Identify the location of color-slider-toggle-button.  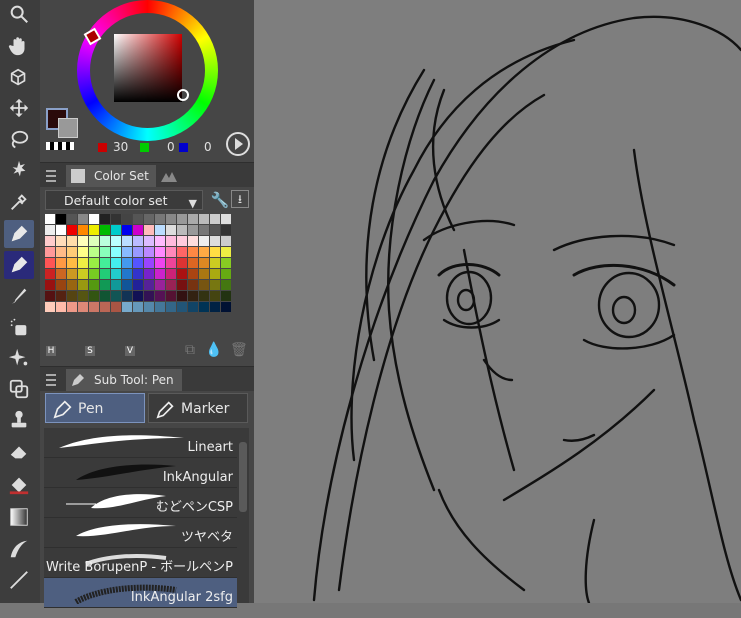
(238, 144).